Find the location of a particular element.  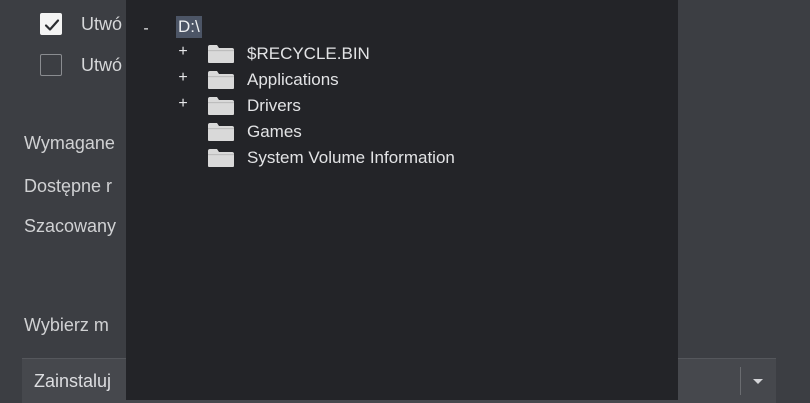

folder-label: Games is located at coordinates (274, 132).